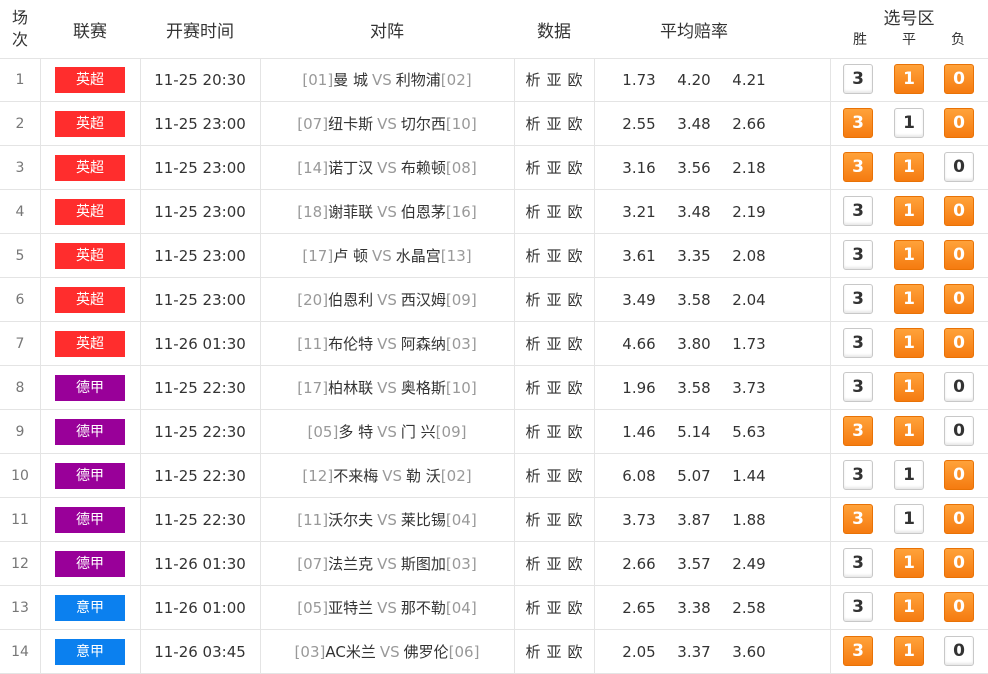 Image resolution: width=988 pixels, height=674 pixels. What do you see at coordinates (423, 299) in the screenshot?
I see `away-team: 西汉姆` at bounding box center [423, 299].